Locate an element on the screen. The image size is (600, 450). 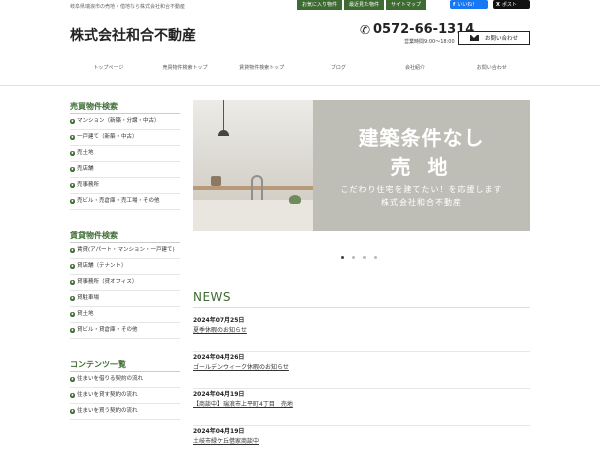
banner-headline-2: 売 地 is located at coordinates (421, 167).